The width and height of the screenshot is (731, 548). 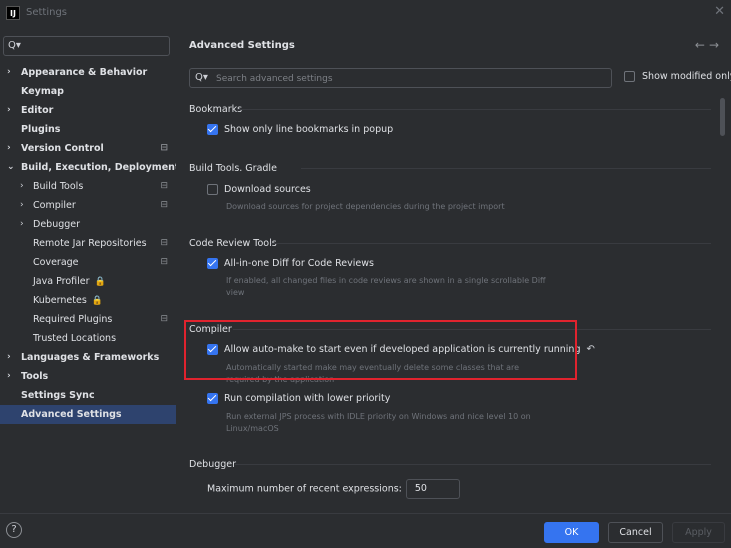 I want to click on sidebar-item: › Languages & Frameworks, so click(x=88, y=357).